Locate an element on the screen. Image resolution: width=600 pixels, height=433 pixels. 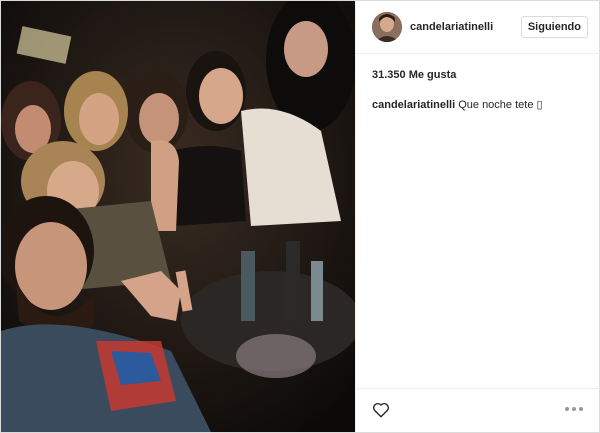
avatar is located at coordinates (387, 27).